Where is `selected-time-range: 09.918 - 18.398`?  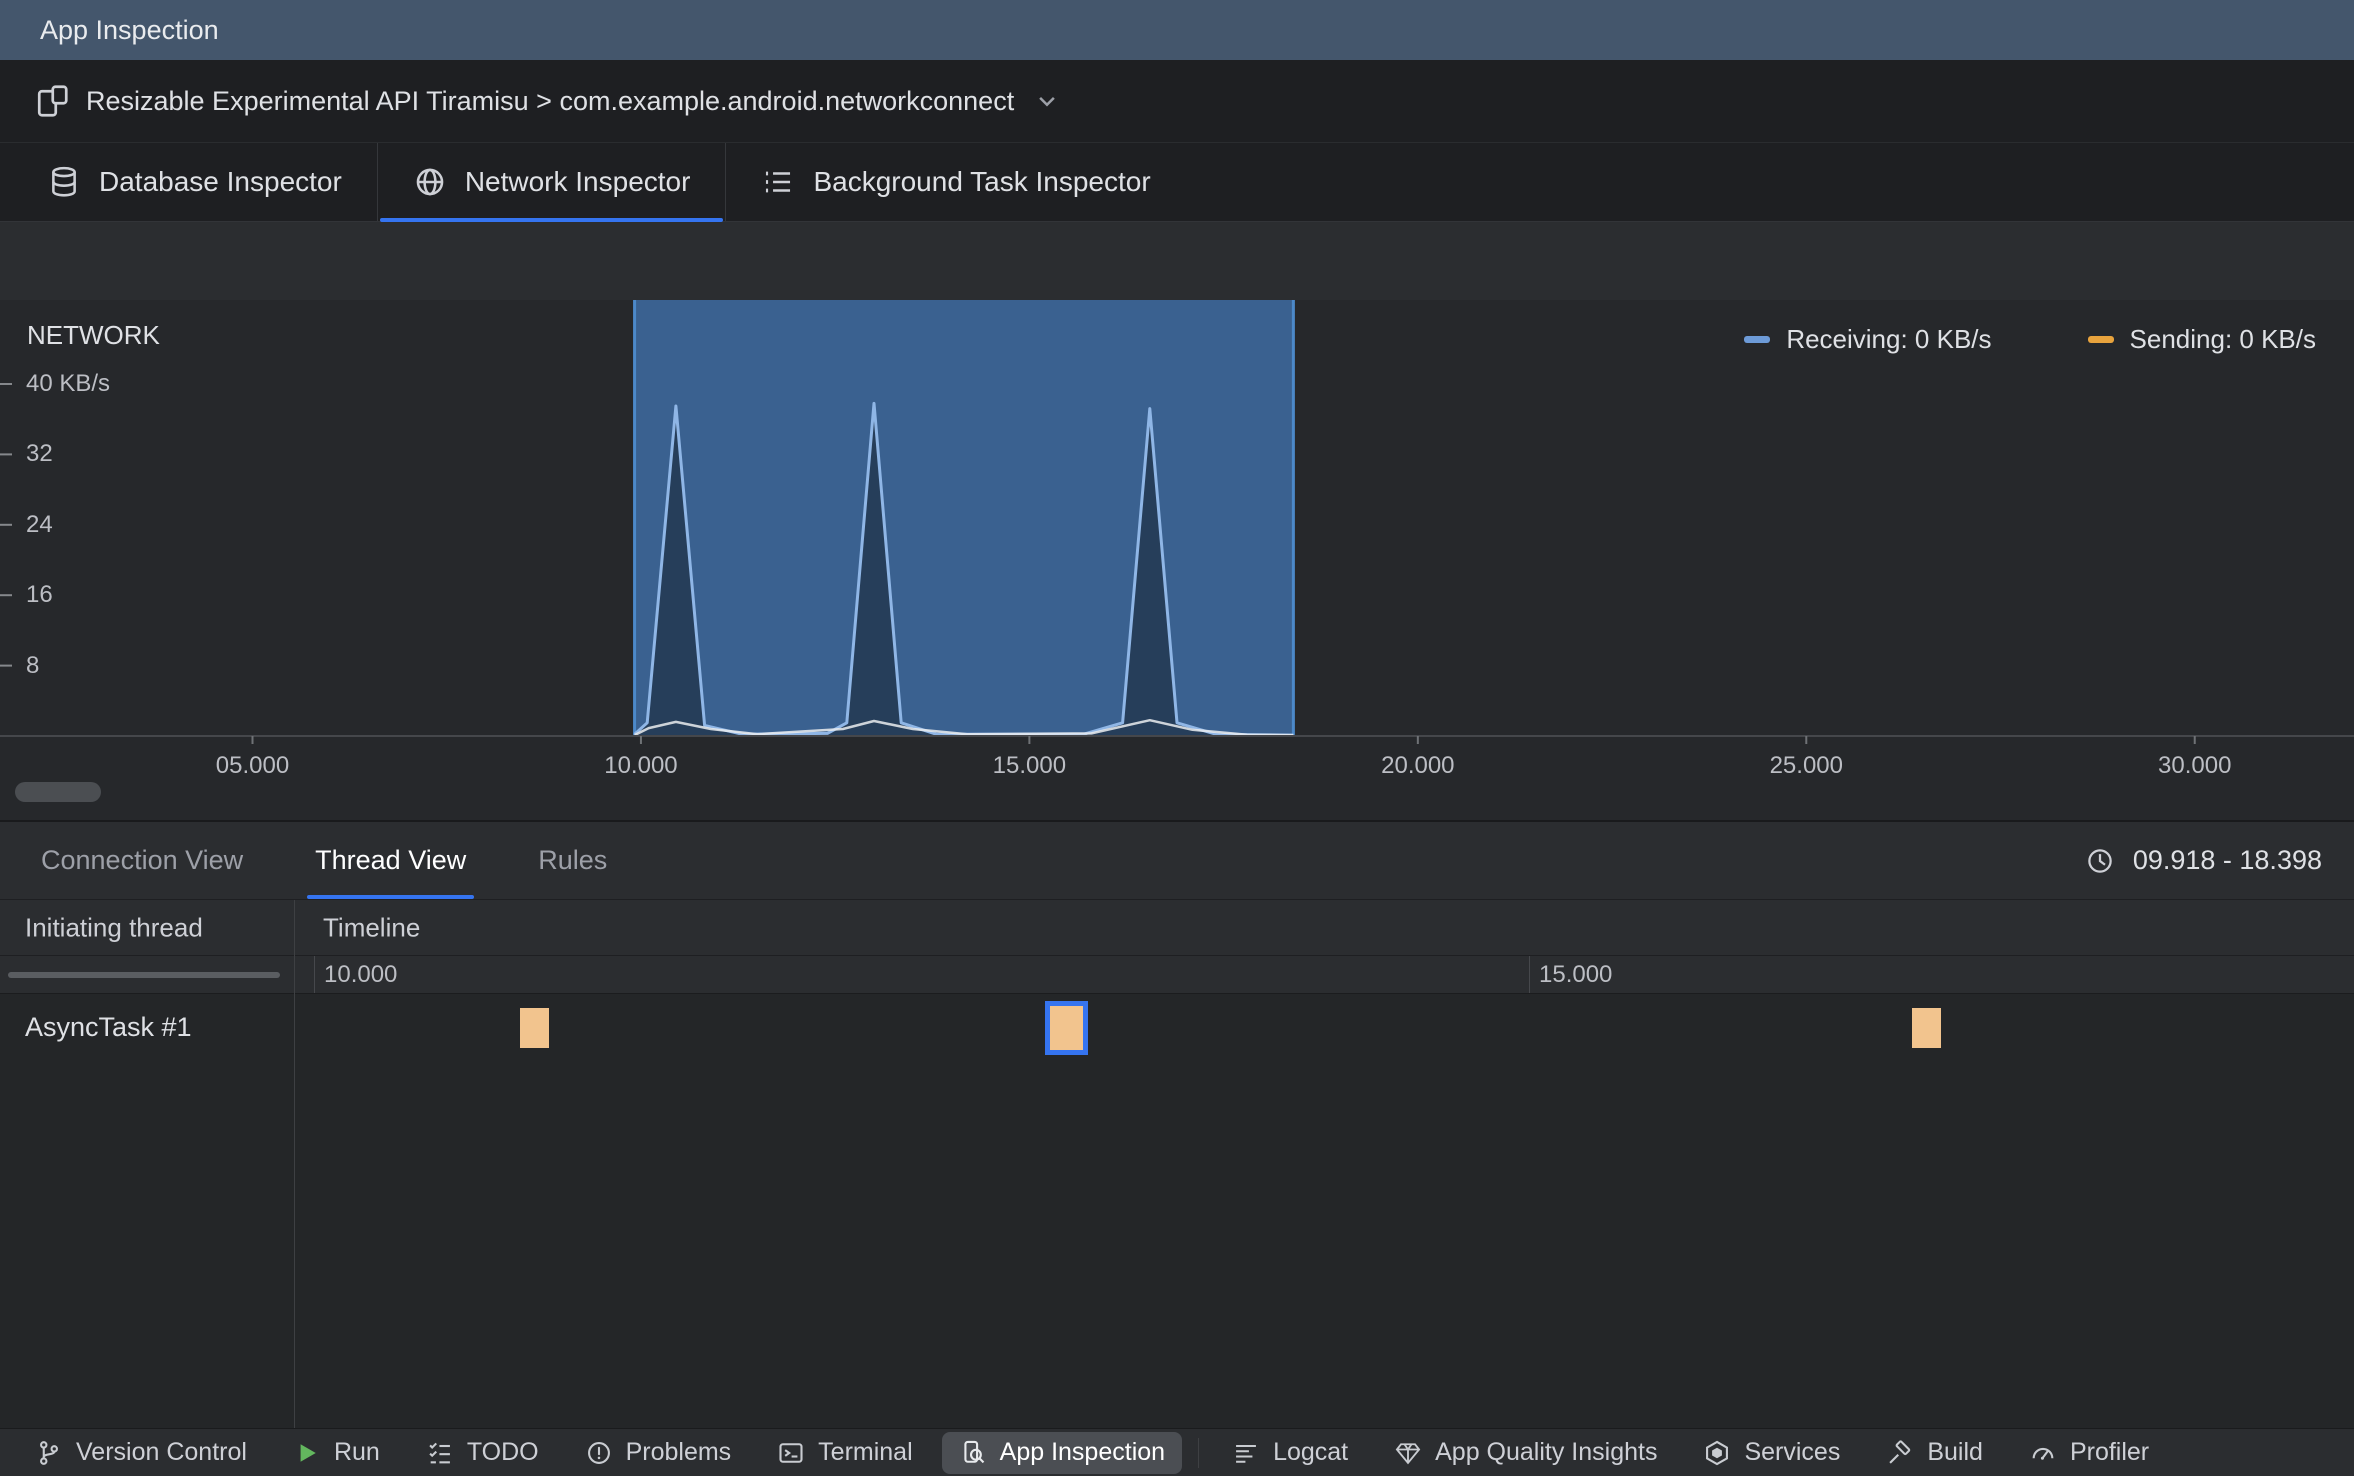
selected-time-range: 09.918 - 18.398 is located at coordinates (2219, 860).